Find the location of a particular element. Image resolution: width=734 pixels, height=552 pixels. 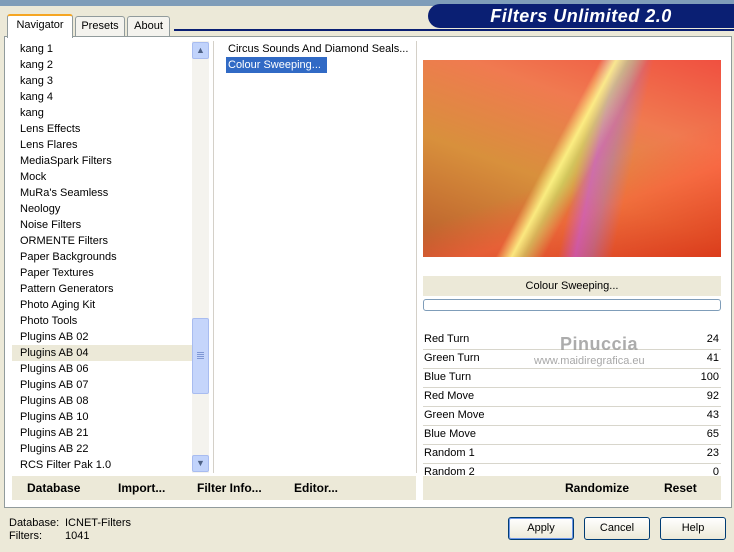

parameter-label: Green Move is located at coordinates (454, 415).